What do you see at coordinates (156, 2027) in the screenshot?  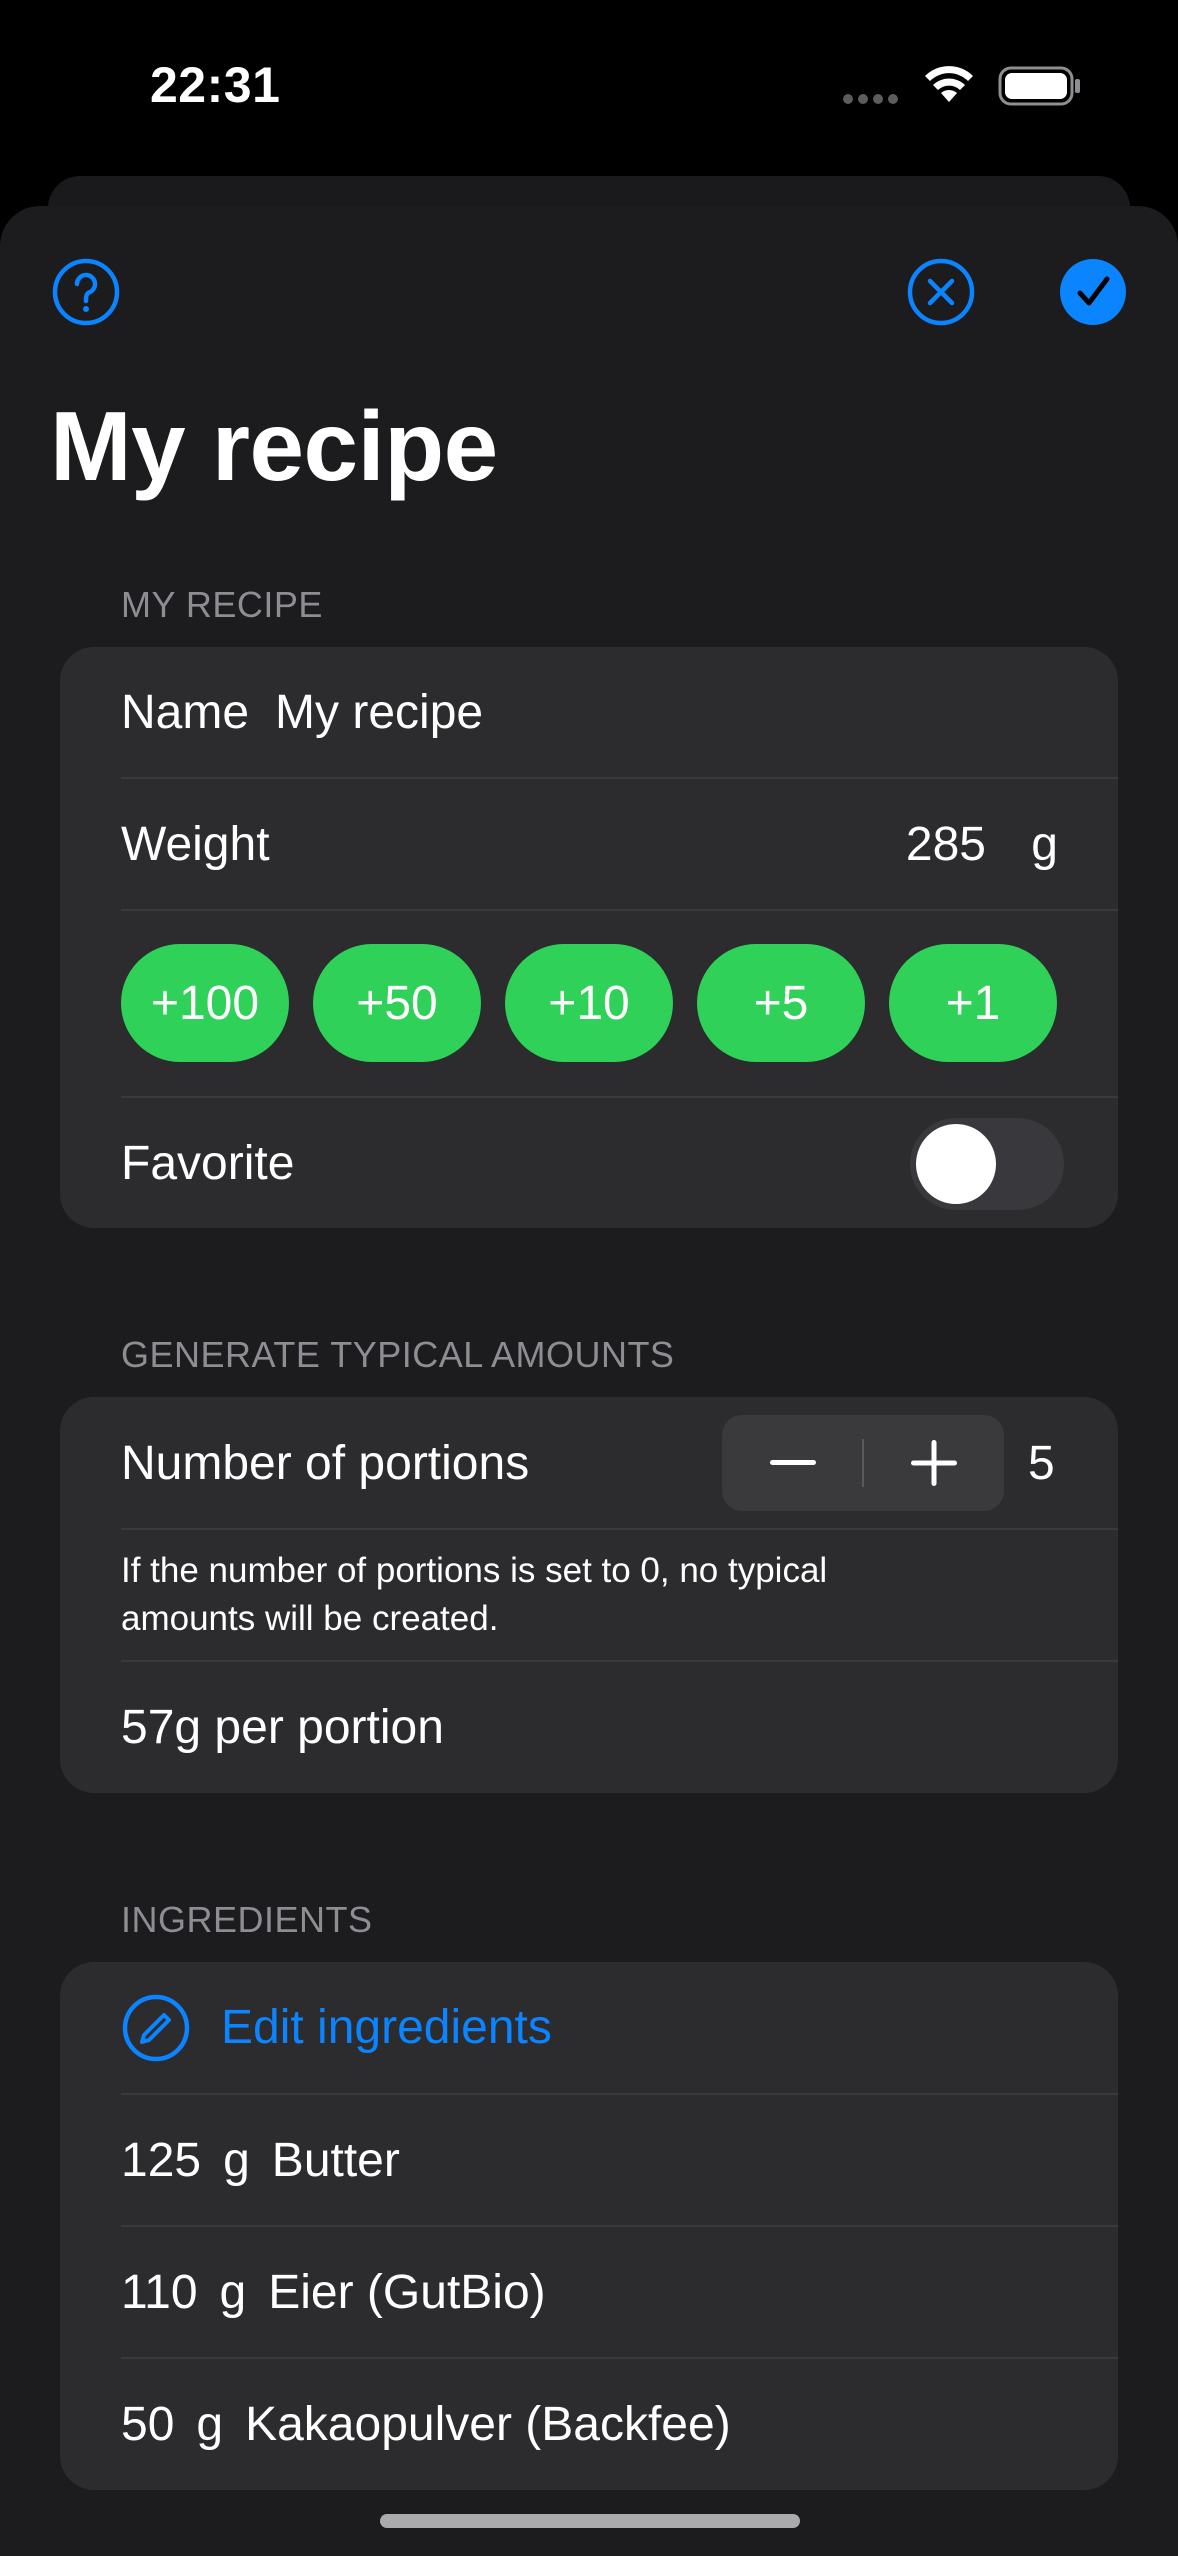 I see `pencil-circle-icon` at bounding box center [156, 2027].